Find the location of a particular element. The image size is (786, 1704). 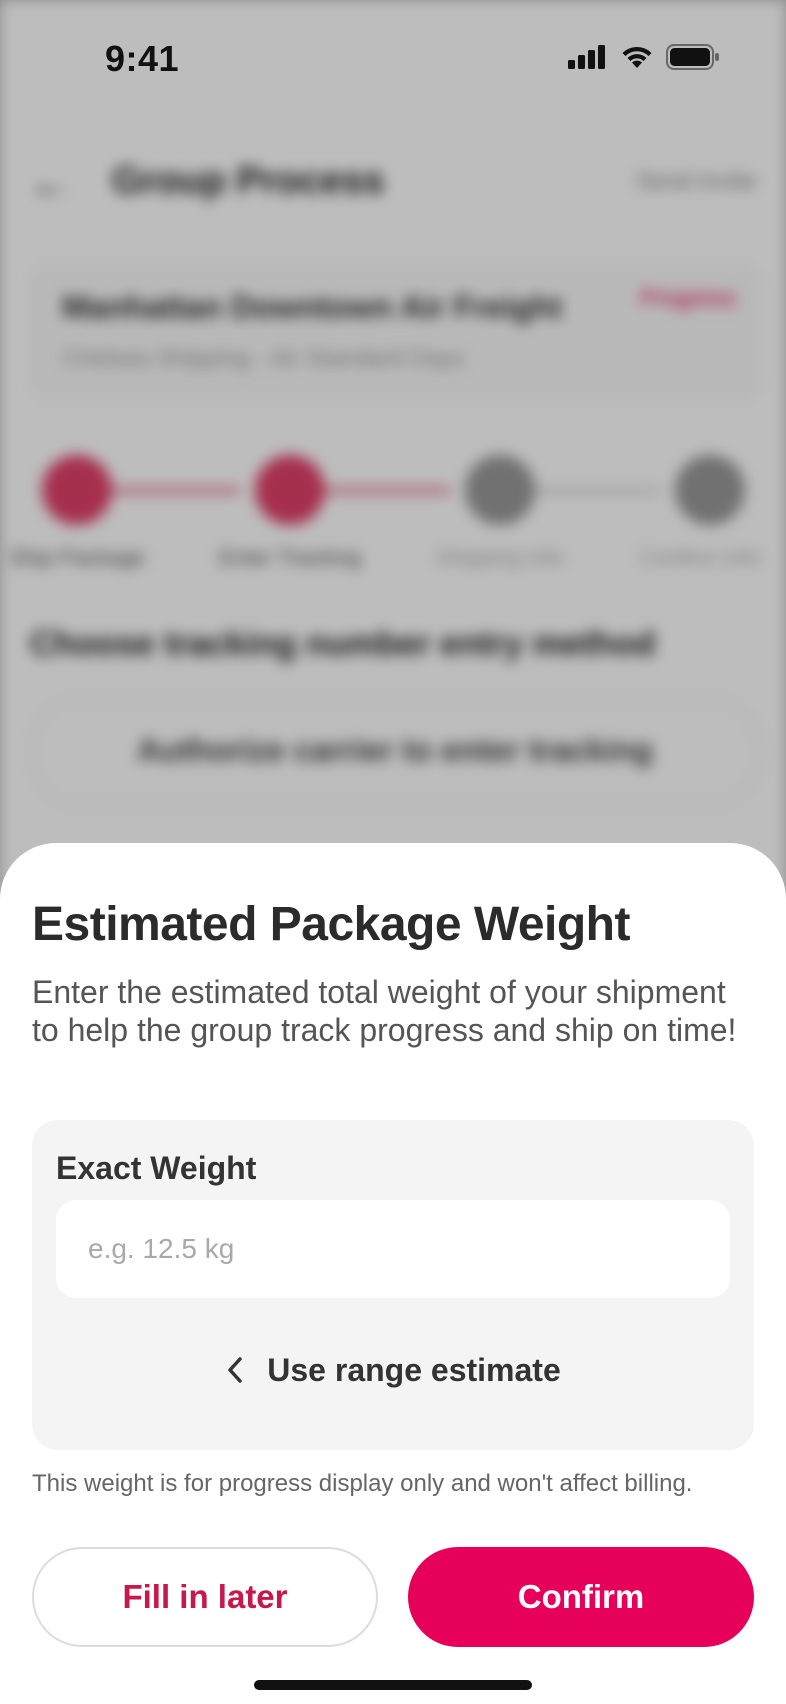

chevron-left-icon is located at coordinates (235, 1370).